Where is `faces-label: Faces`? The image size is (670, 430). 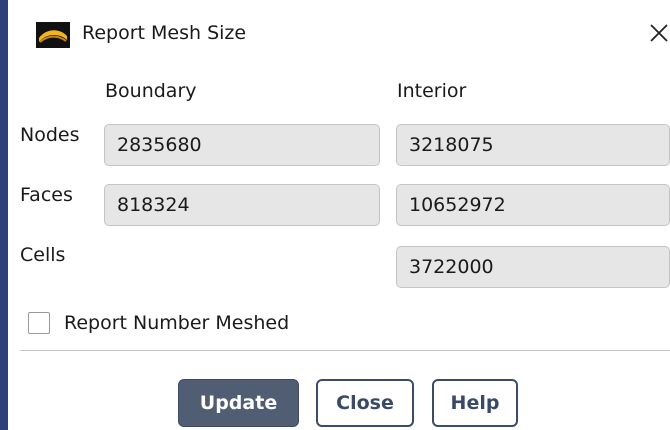 faces-label: Faces is located at coordinates (46, 195).